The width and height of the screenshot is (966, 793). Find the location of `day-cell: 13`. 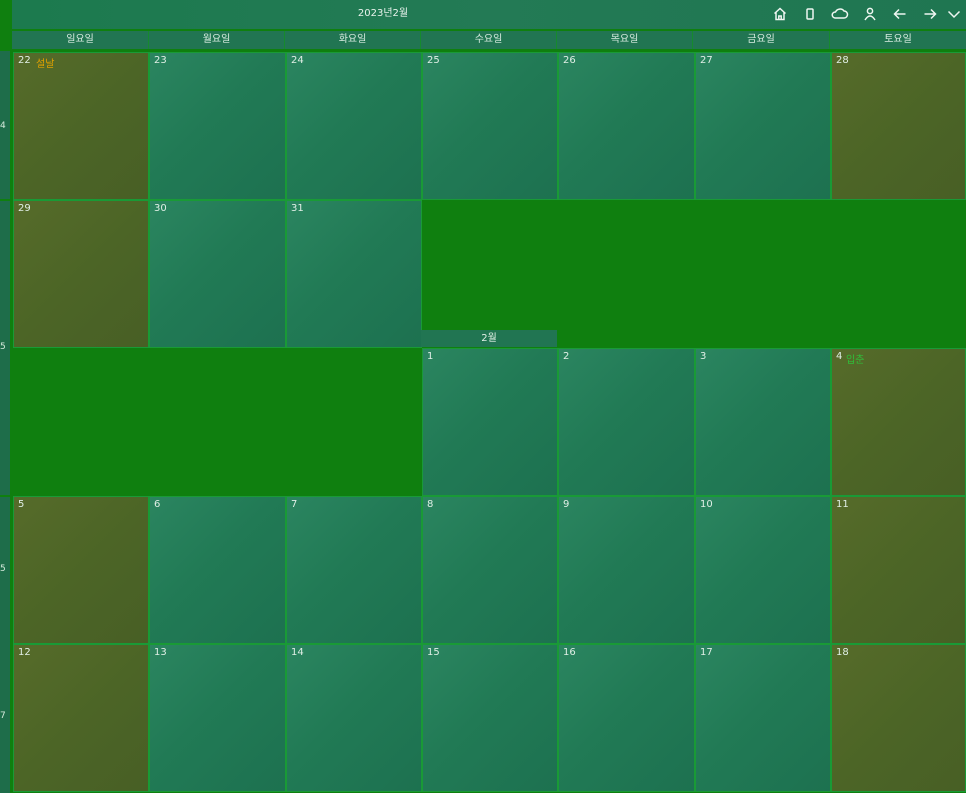

day-cell: 13 is located at coordinates (217, 718).